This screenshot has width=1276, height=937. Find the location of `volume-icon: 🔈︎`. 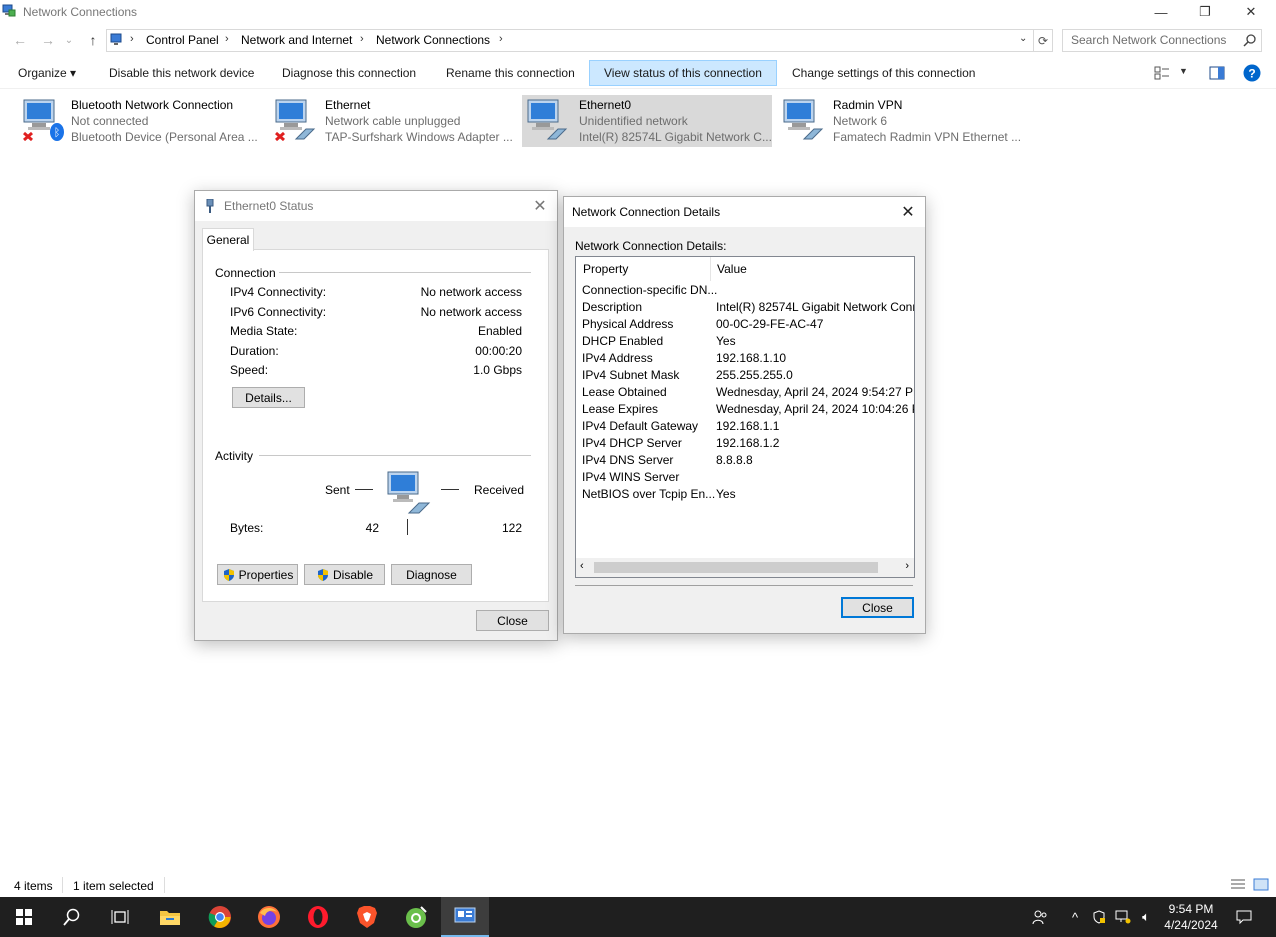

volume-icon: 🔈︎ is located at coordinates (1146, 917).